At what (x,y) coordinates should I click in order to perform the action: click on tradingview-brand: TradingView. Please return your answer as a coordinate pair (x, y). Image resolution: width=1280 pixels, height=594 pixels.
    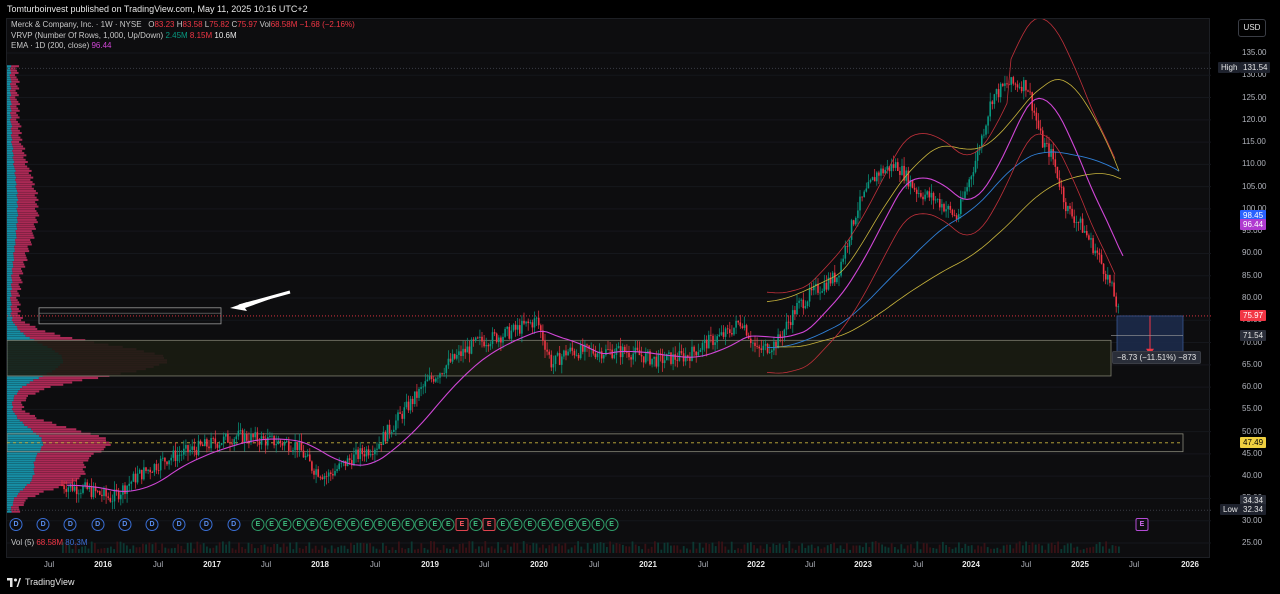
    Looking at the image, I should click on (41, 582).